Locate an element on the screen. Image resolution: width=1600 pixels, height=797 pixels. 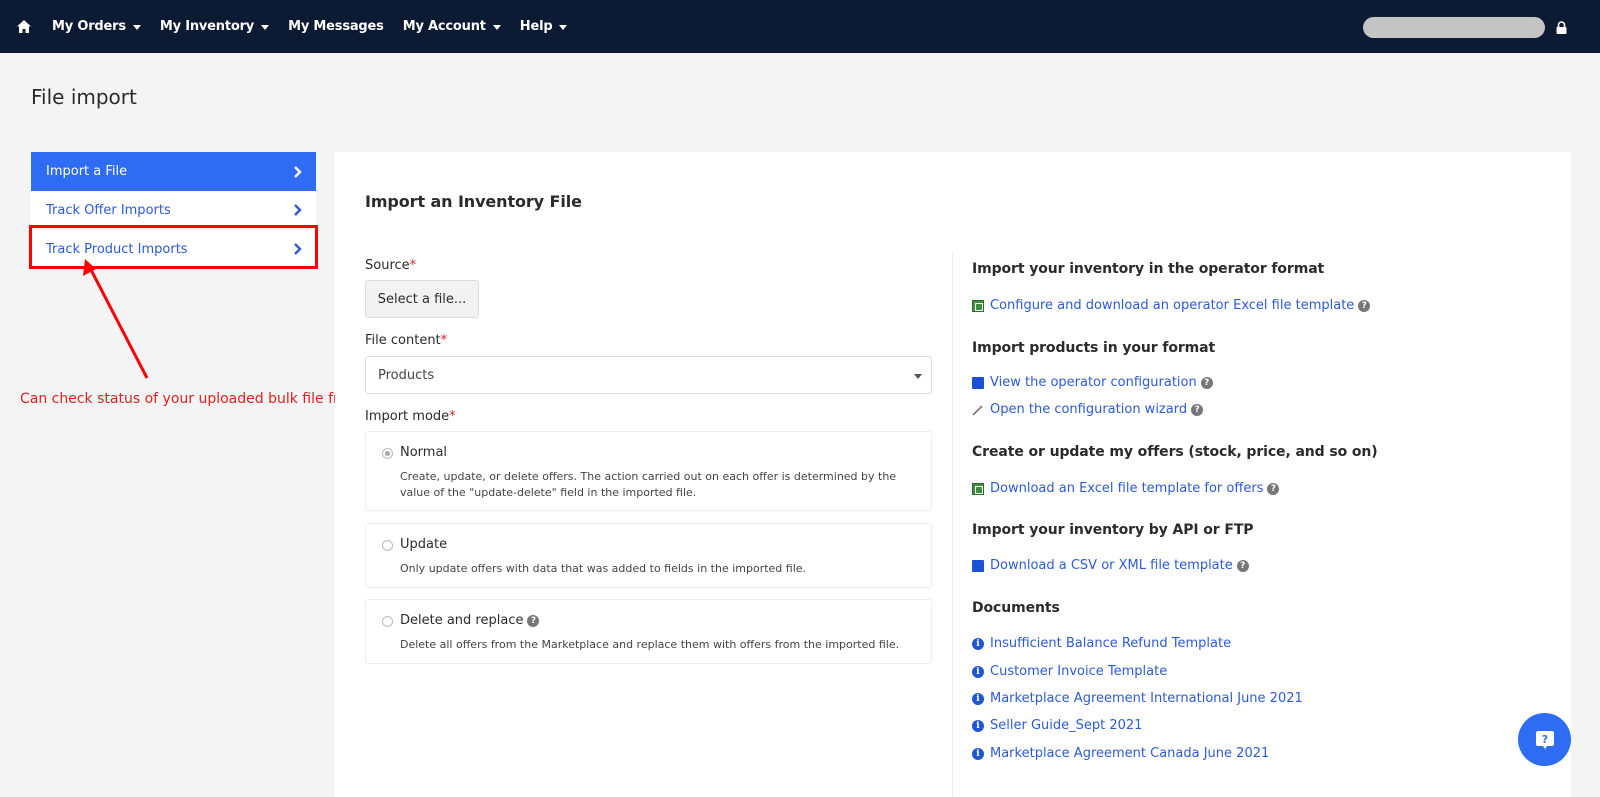
panel-title: Import an Inventory File is located at coordinates (473, 201).